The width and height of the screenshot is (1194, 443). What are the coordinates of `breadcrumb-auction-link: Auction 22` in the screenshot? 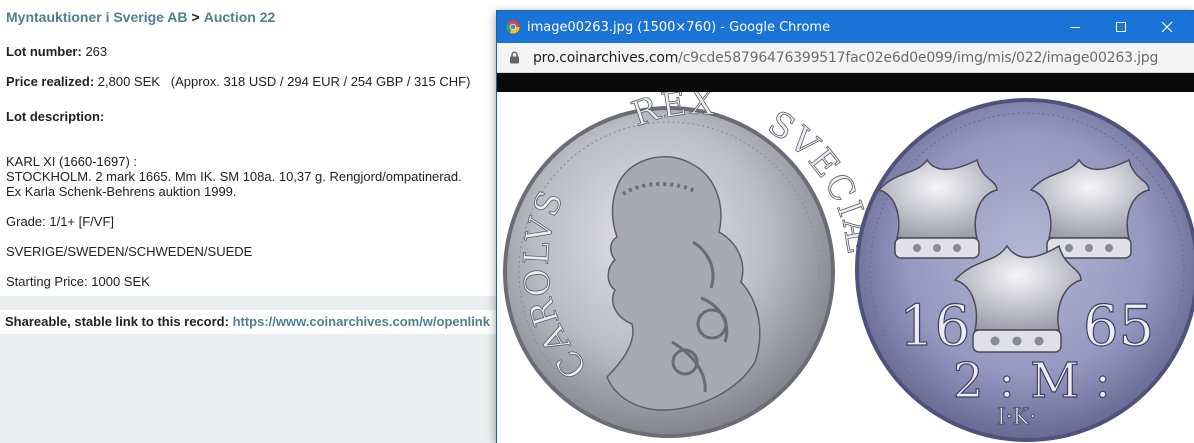 It's located at (240, 17).